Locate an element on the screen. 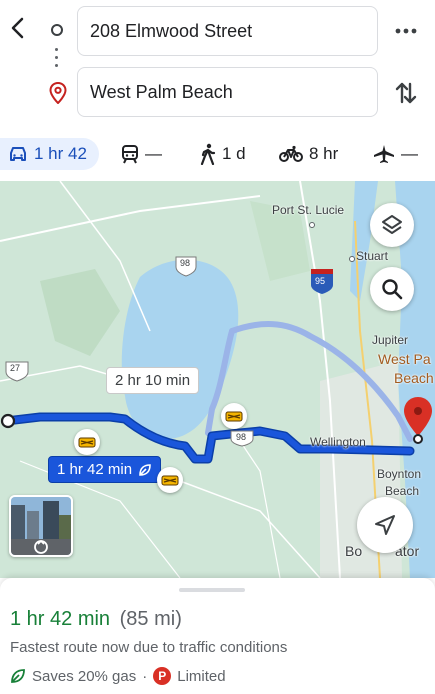 The width and height of the screenshot is (435, 694). street-view-thumbnail is located at coordinates (41, 526).